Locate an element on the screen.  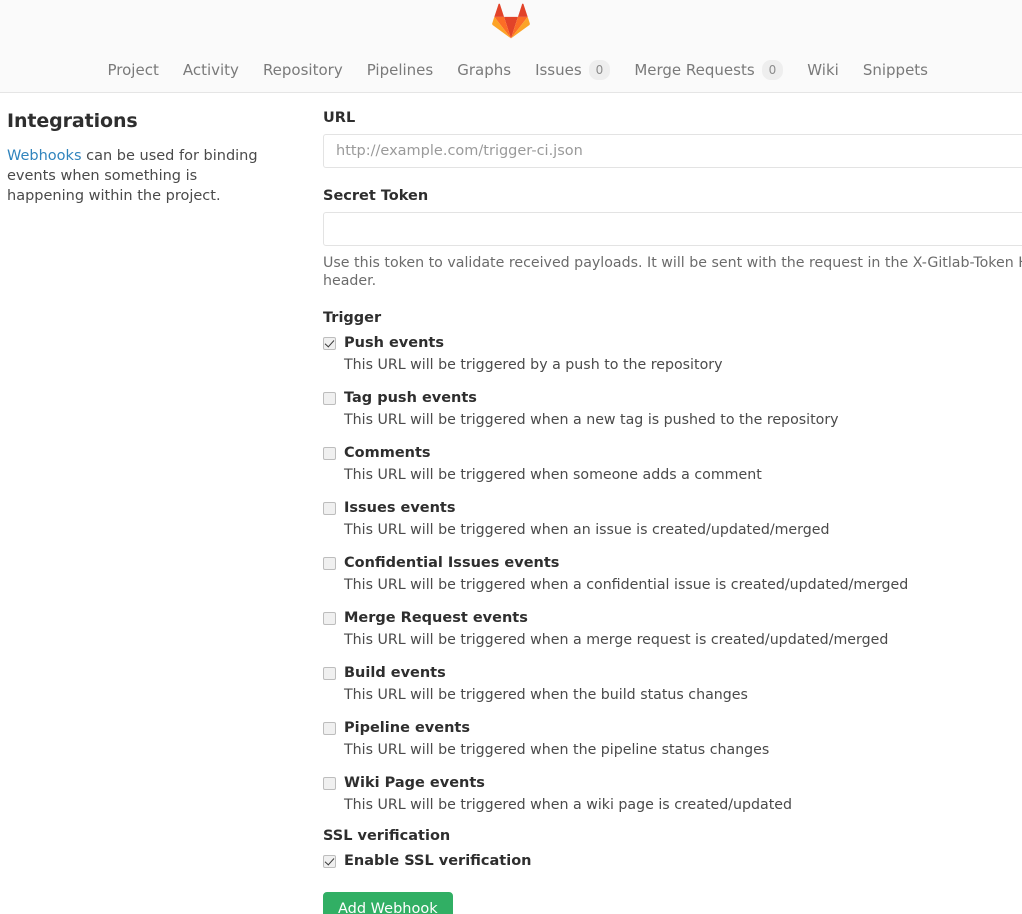
nav-item-snippets: Snippets is located at coordinates (895, 69).